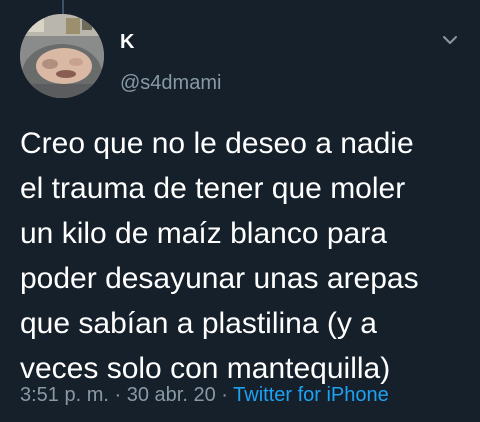 The image size is (480, 422). Describe the element at coordinates (170, 83) in the screenshot. I see `user-handle: @s4dmami` at that location.